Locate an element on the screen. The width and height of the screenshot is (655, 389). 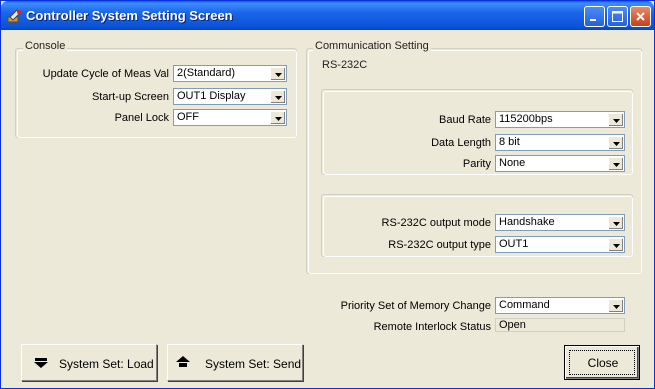
system-set-load-button: System Set: Load is located at coordinates (89, 362).